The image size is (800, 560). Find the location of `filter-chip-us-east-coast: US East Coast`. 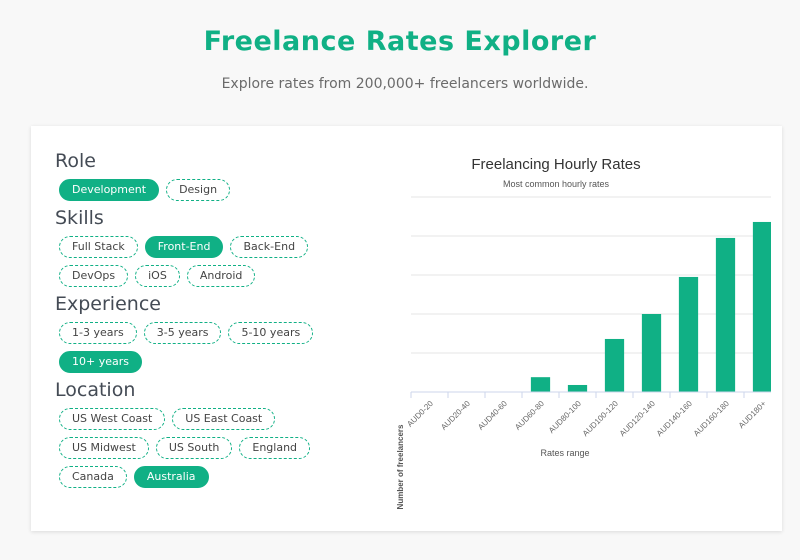

filter-chip-us-east-coast: US East Coast is located at coordinates (224, 419).